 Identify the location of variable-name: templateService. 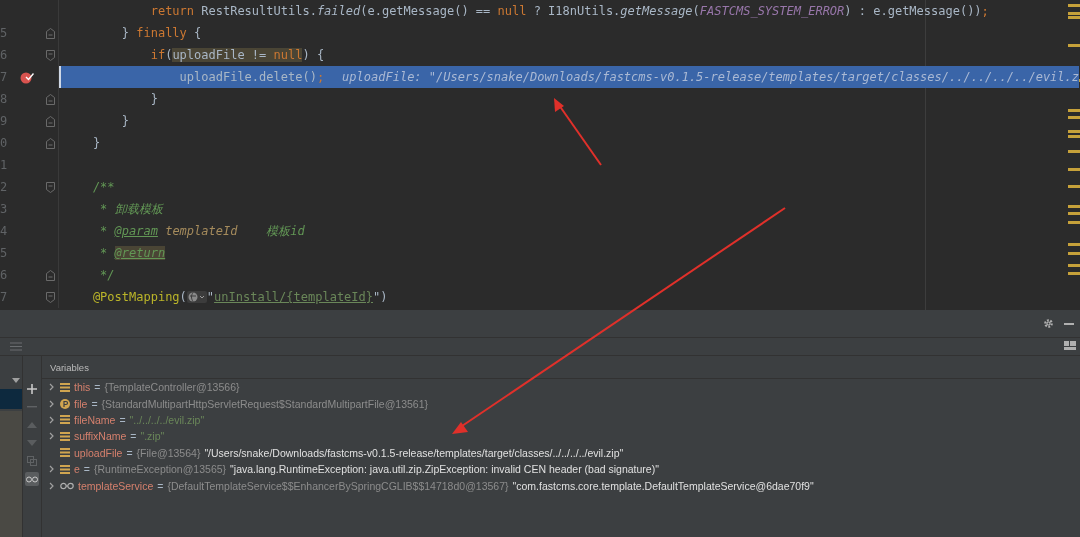
(116, 485).